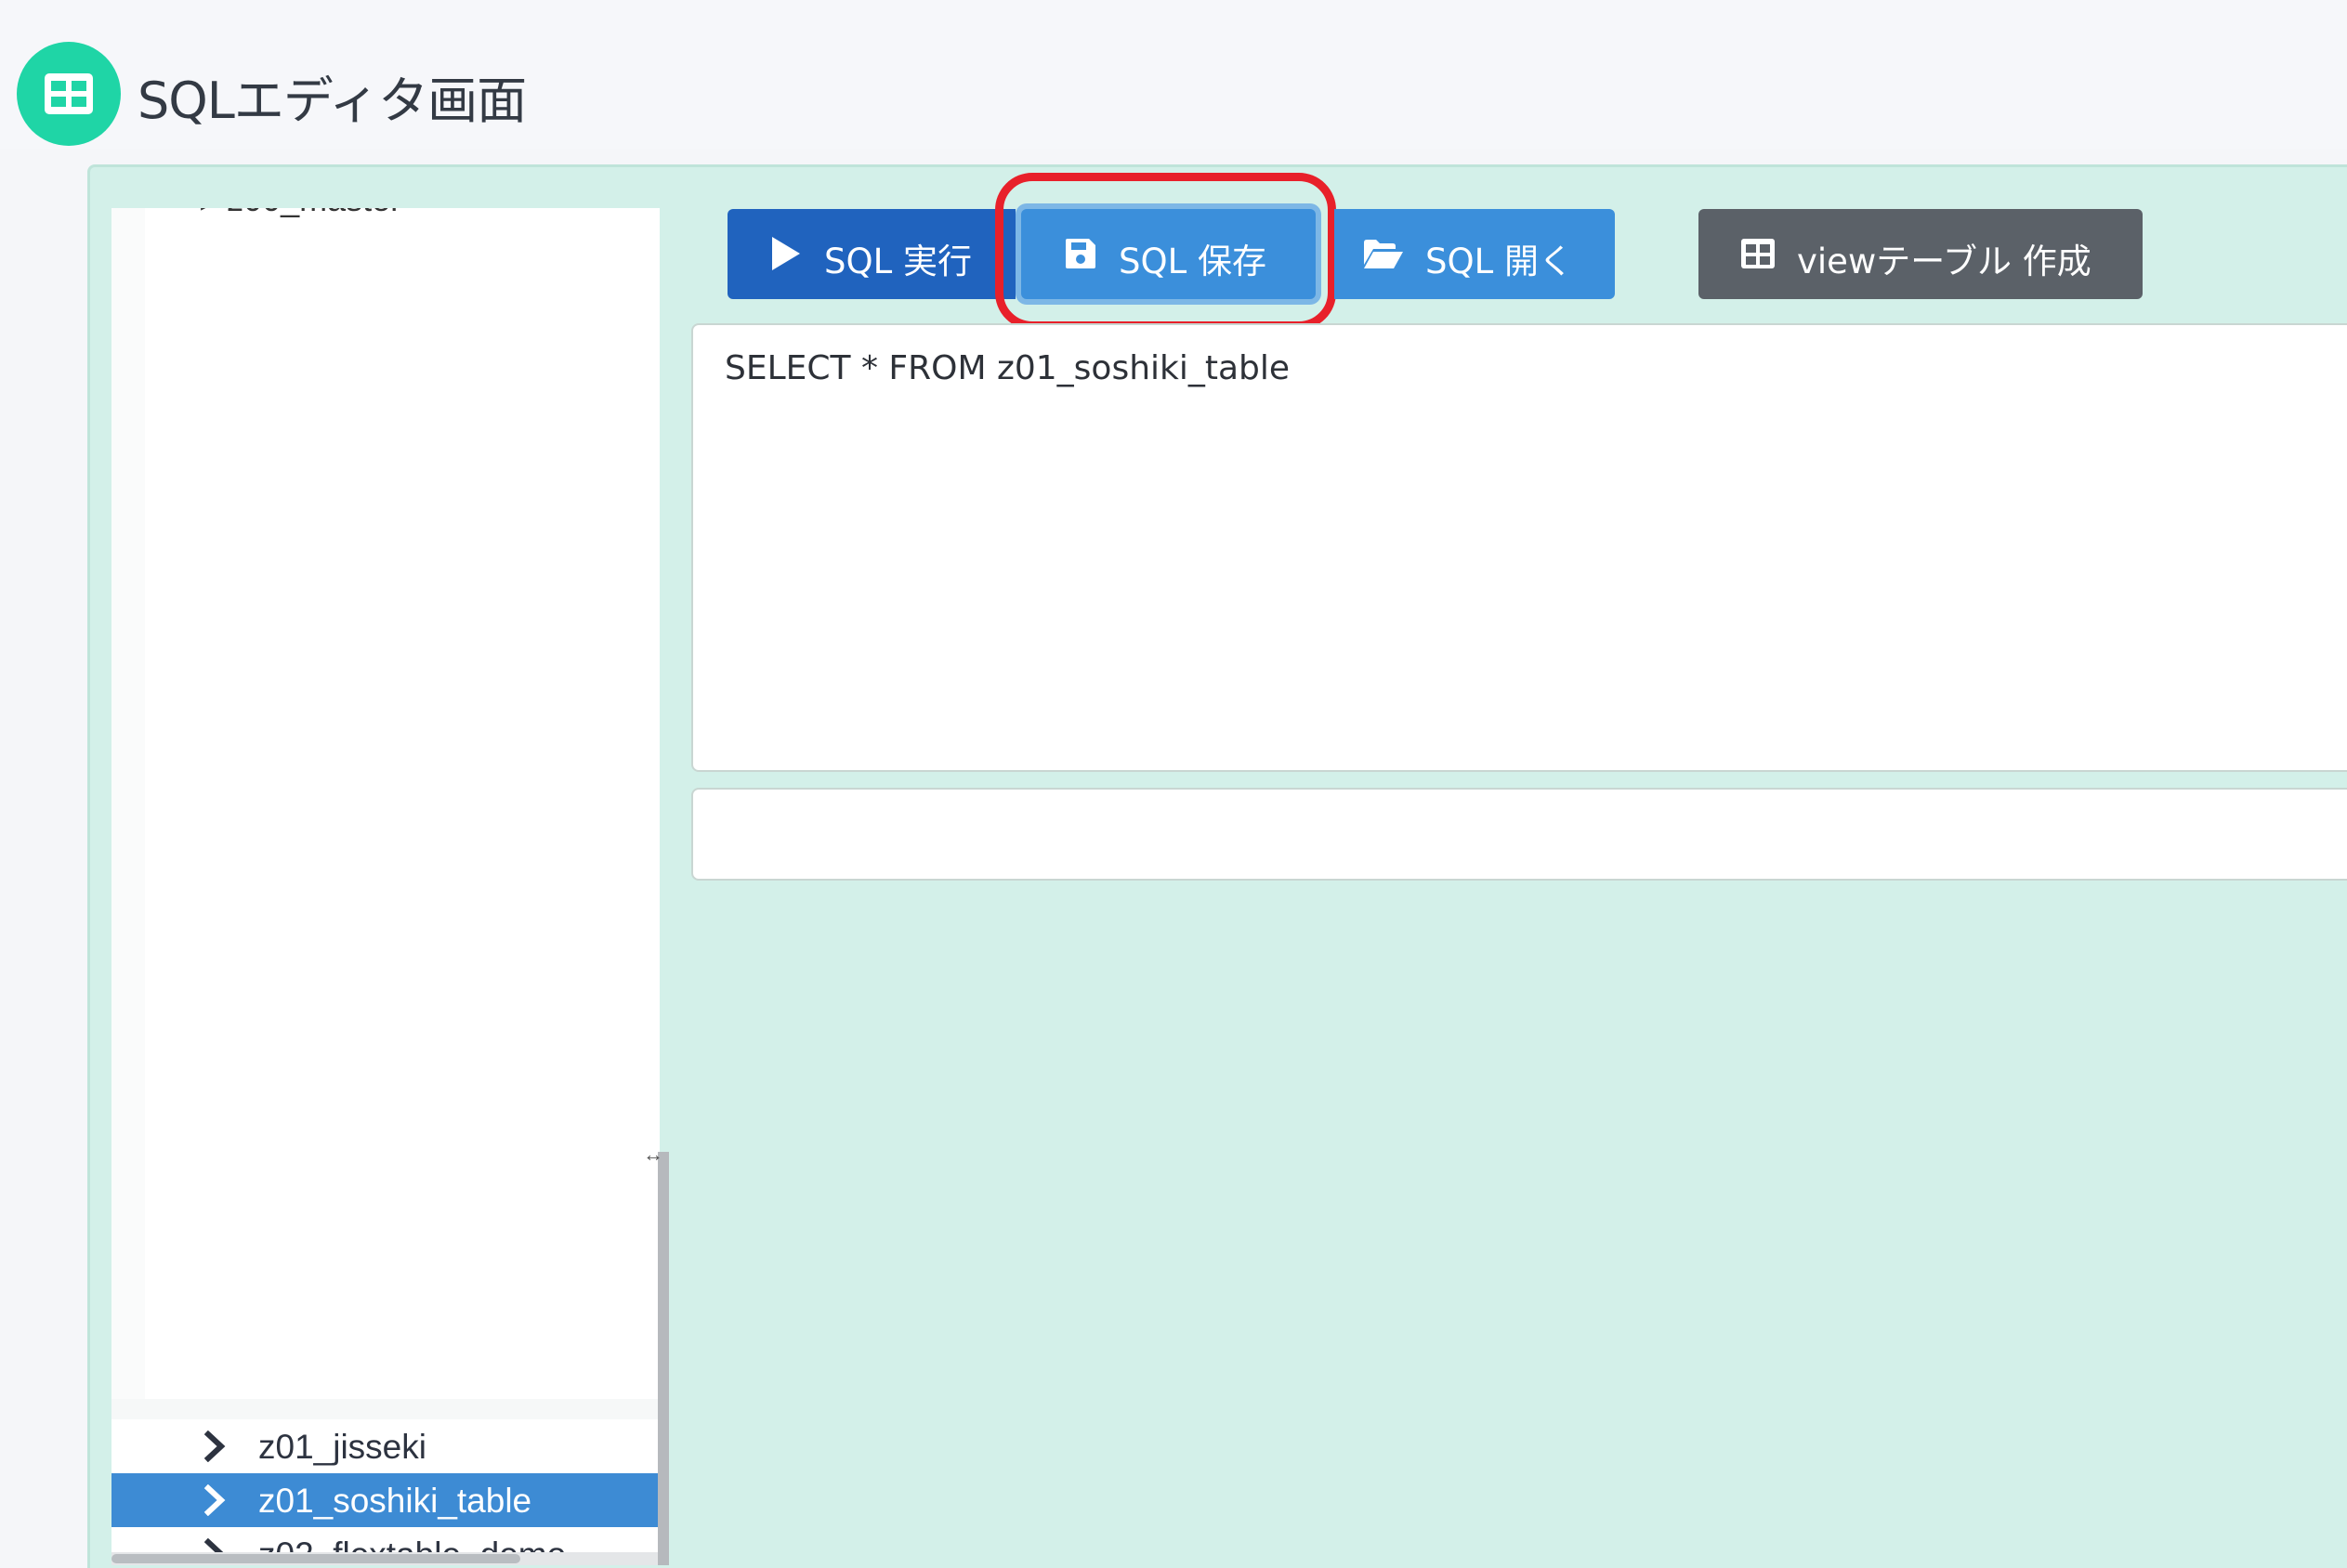  Describe the element at coordinates (663, 1358) in the screenshot. I see `tree-vertical-scrollbar` at that location.